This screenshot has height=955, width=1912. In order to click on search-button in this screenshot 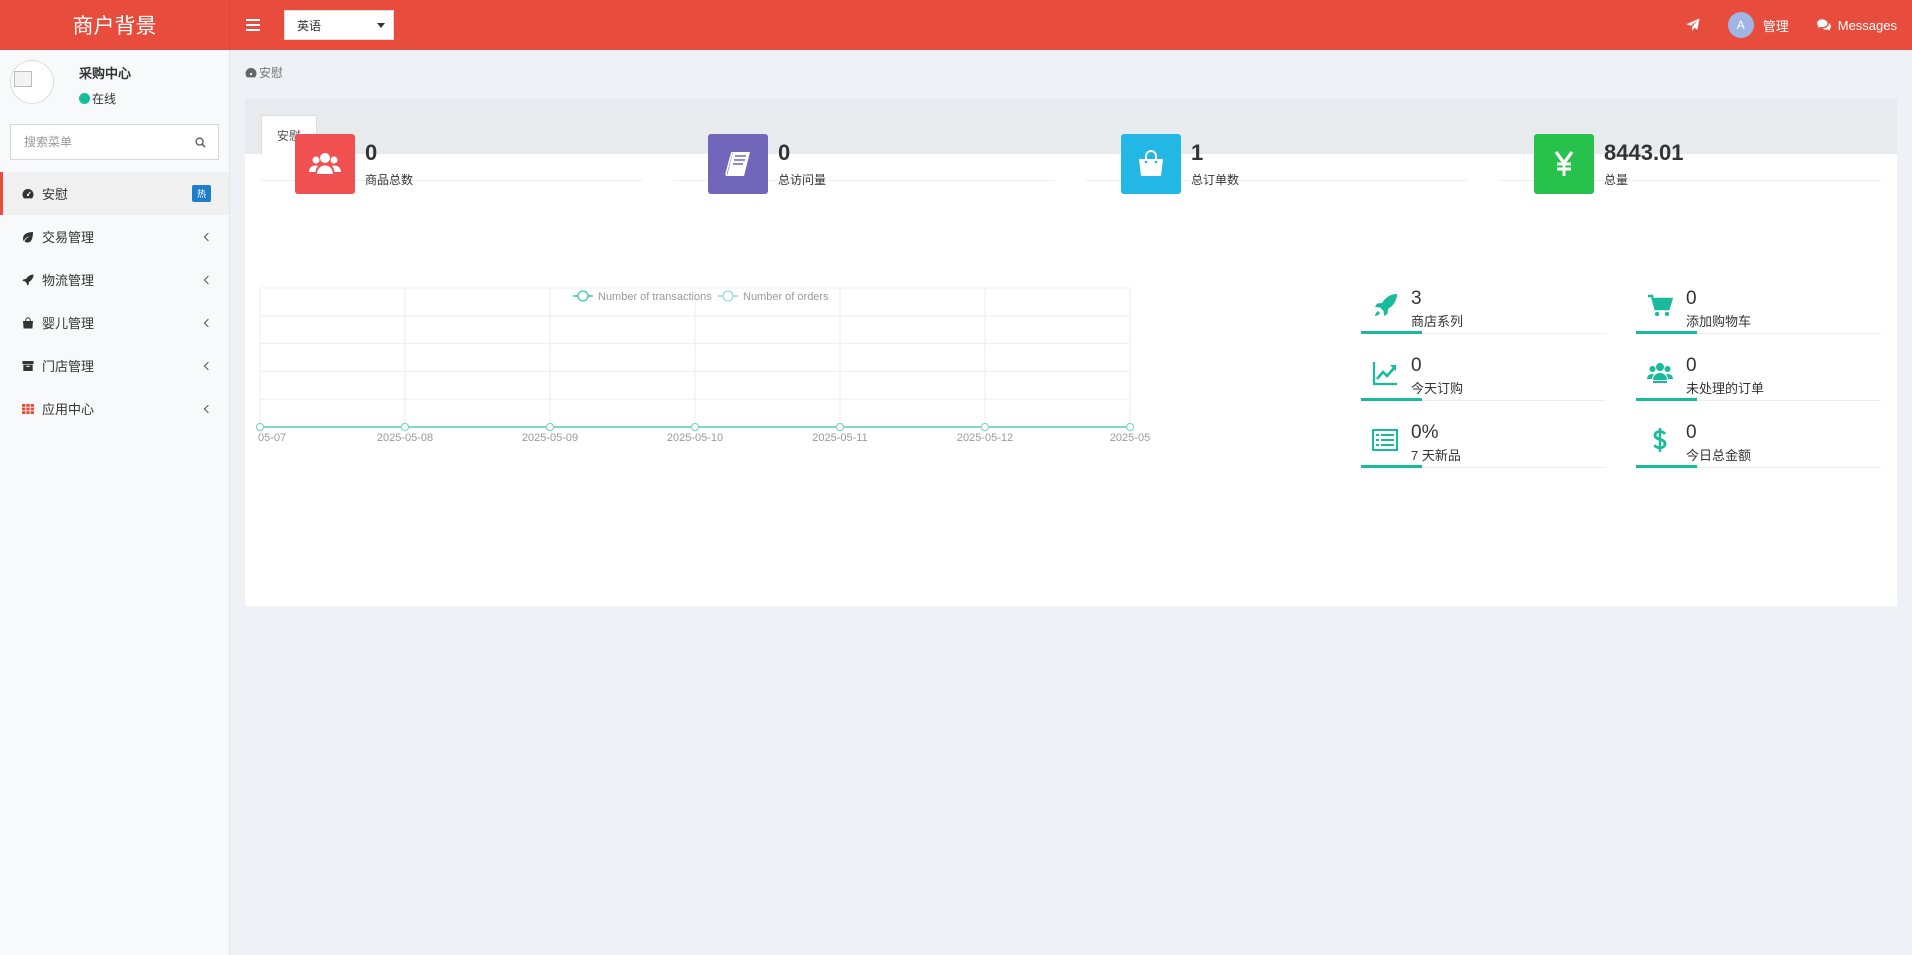, I will do `click(200, 142)`.